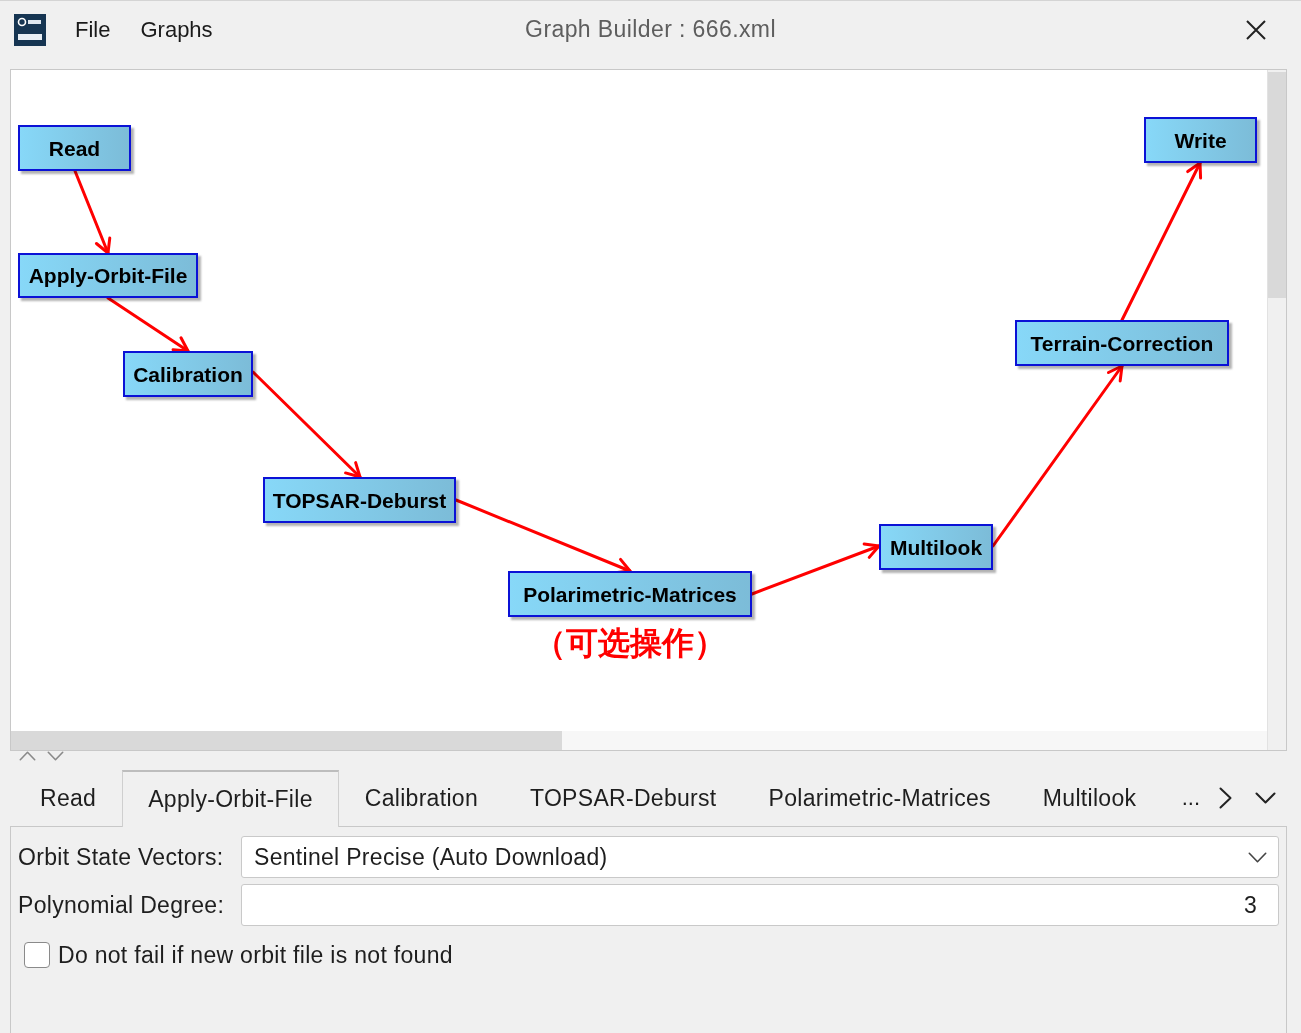 The height and width of the screenshot is (1033, 1301). Describe the element at coordinates (639, 740) in the screenshot. I see `horizontal-scrollbar` at that location.